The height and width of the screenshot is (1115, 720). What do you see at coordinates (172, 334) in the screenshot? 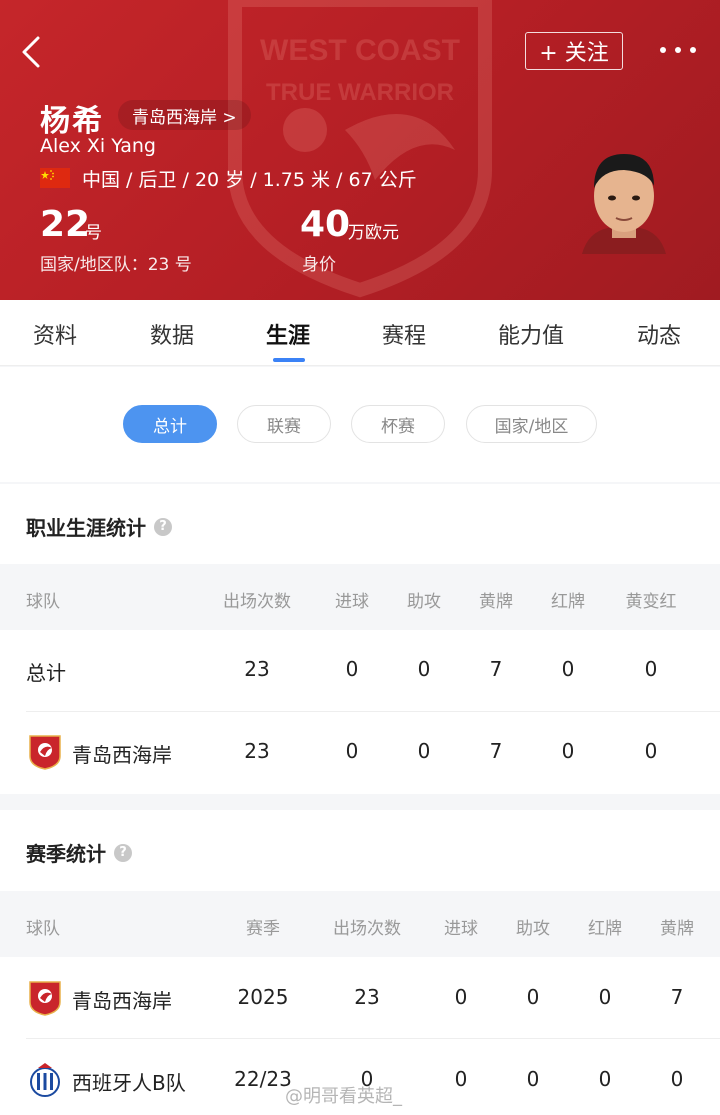
I see `tab-data: 数据` at bounding box center [172, 334].